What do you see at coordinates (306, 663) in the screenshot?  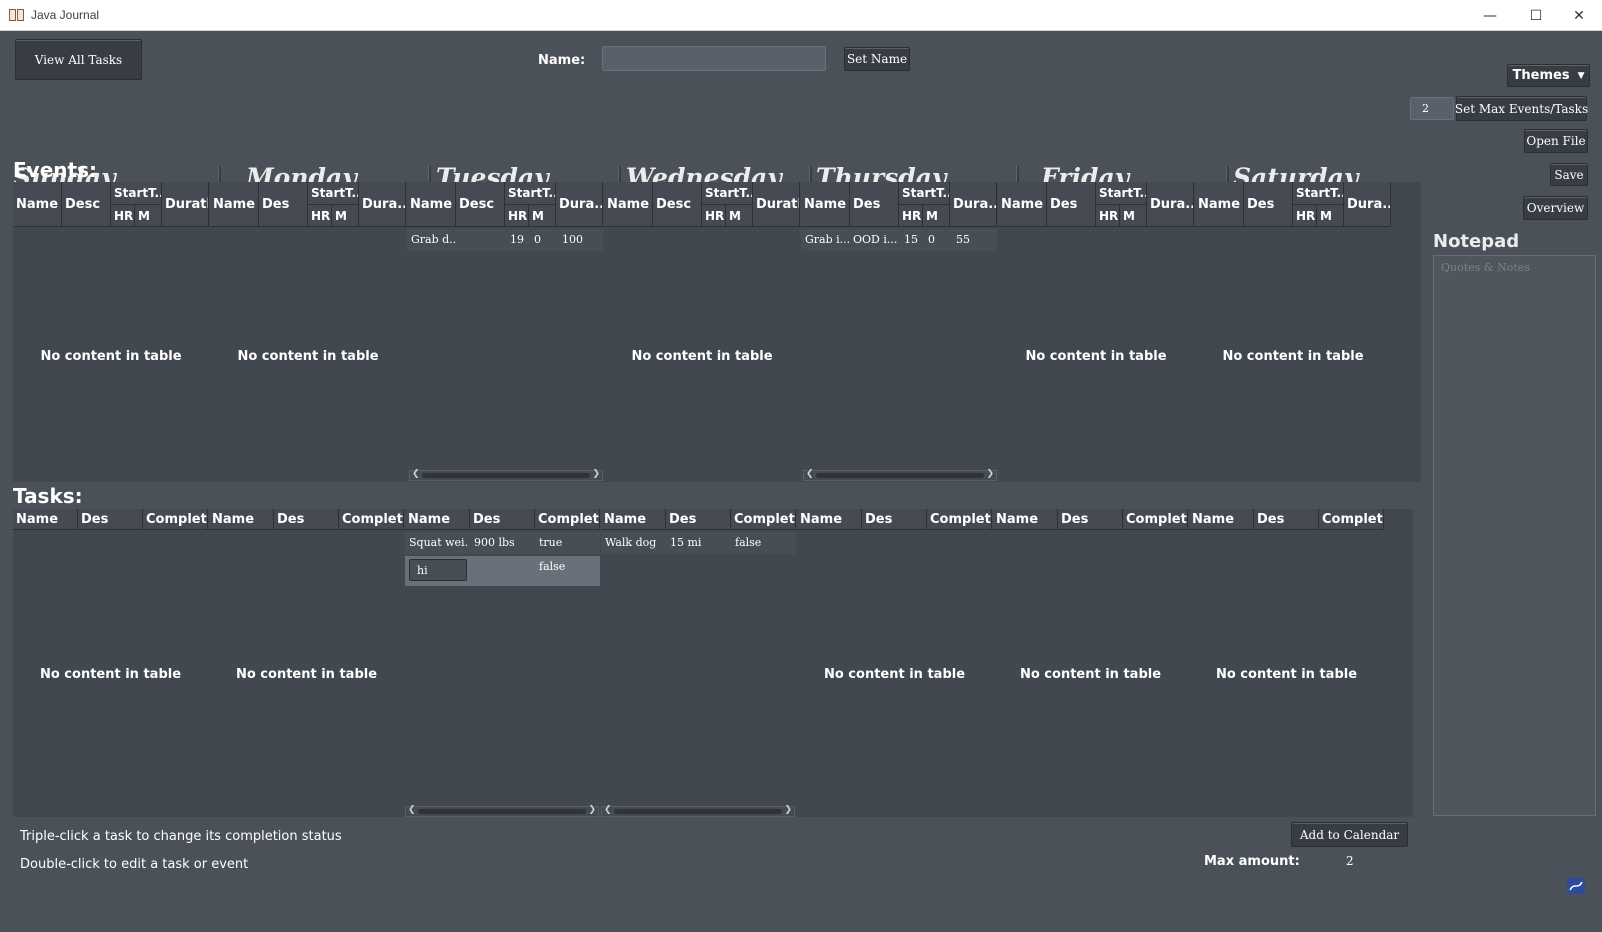 I see `tasks-table-monday: NameDesComplete No content in table` at bounding box center [306, 663].